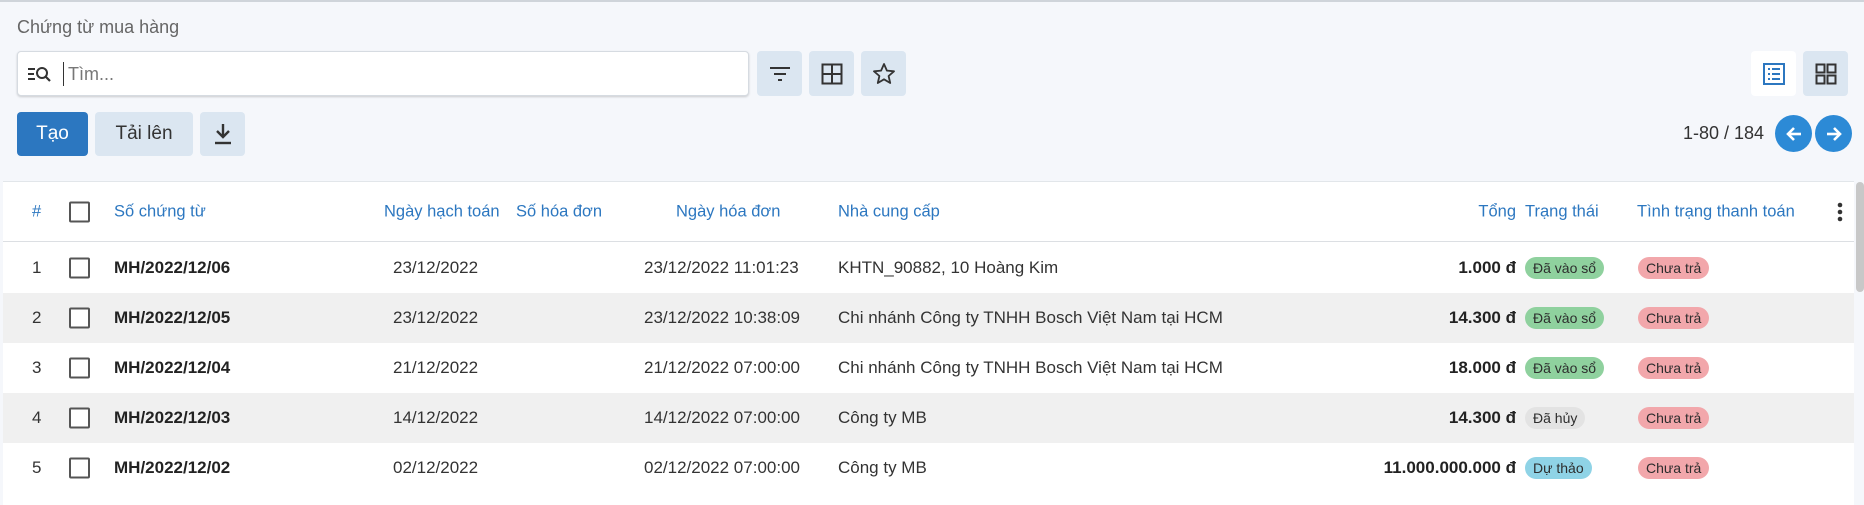 The height and width of the screenshot is (505, 1864). What do you see at coordinates (63, 74) in the screenshot?
I see `text-caret` at bounding box center [63, 74].